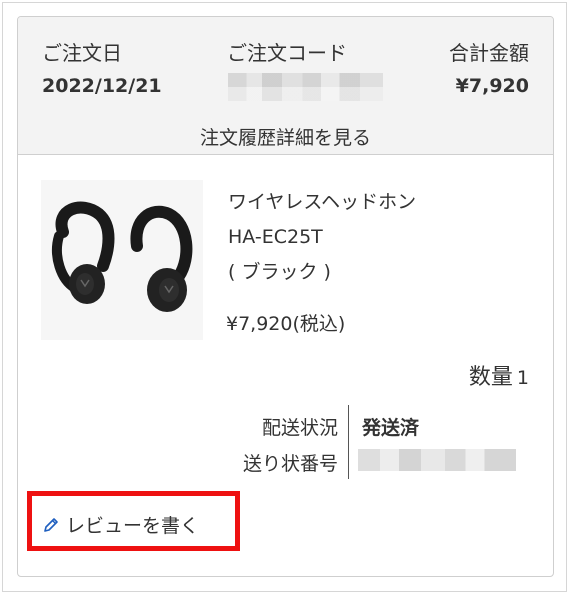  What do you see at coordinates (492, 86) in the screenshot?
I see `order-total-value: ¥7,920` at bounding box center [492, 86].